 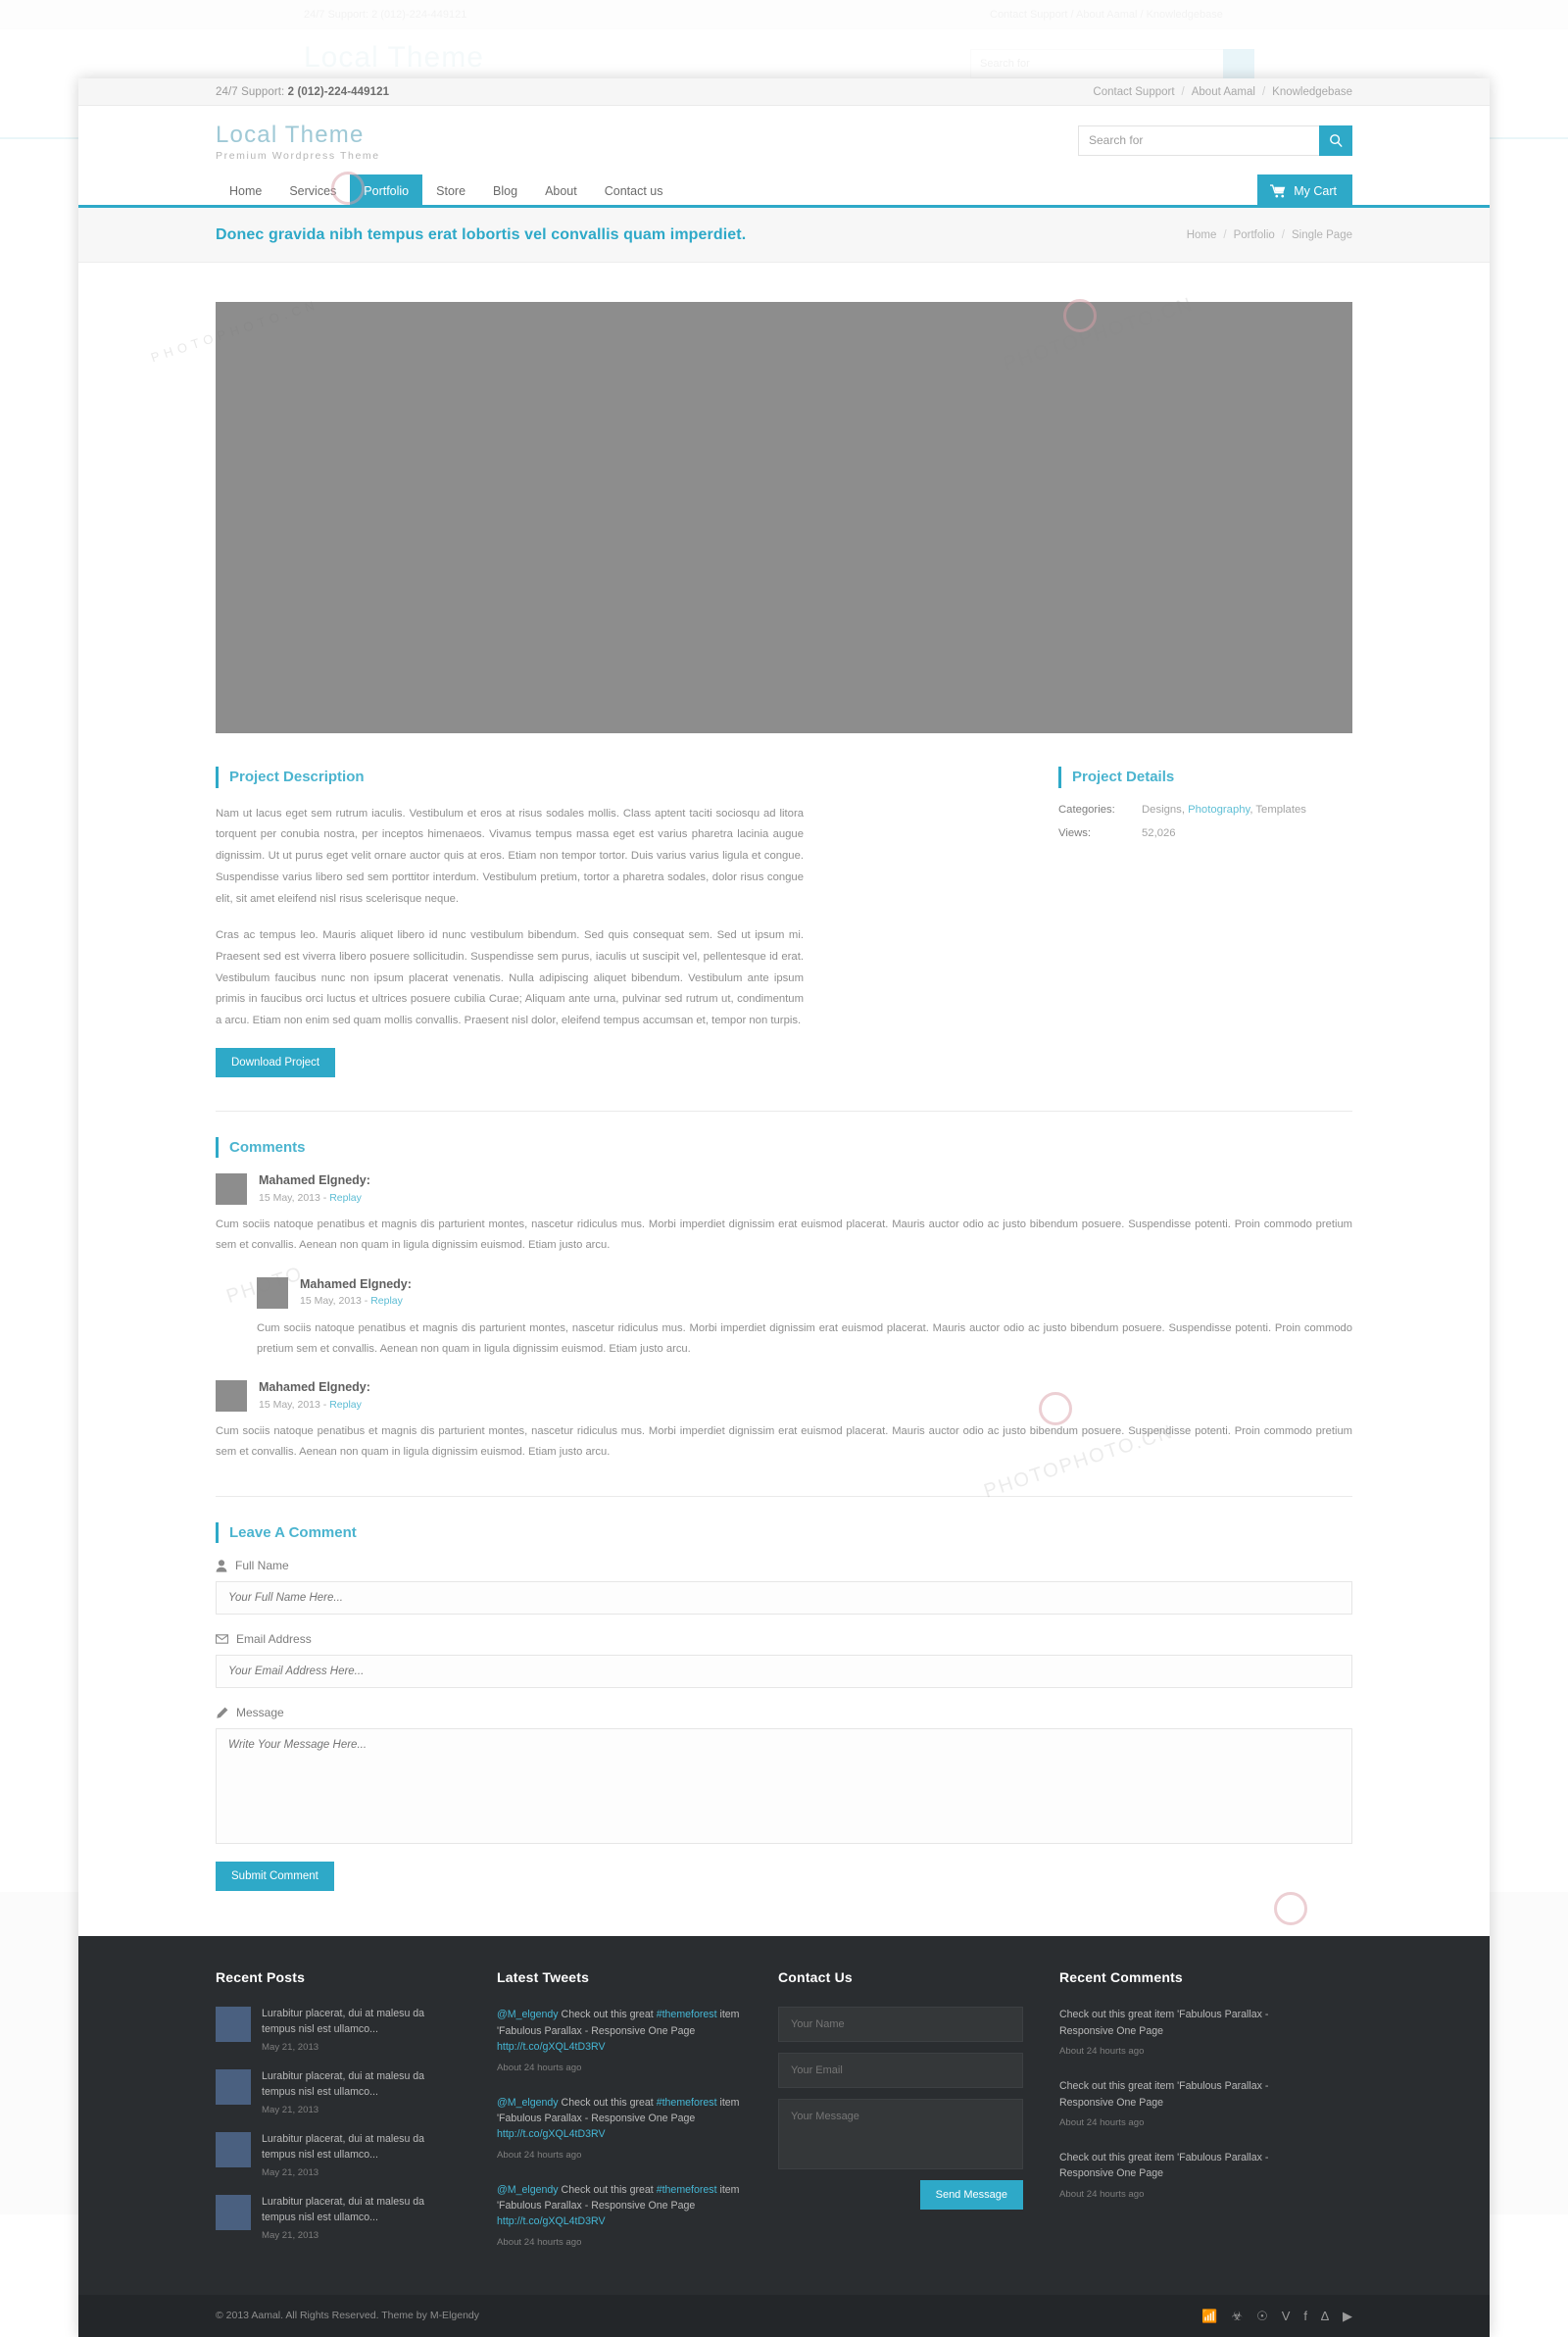 What do you see at coordinates (1347, 2316) in the screenshot?
I see `youtube-icon: ▶` at bounding box center [1347, 2316].